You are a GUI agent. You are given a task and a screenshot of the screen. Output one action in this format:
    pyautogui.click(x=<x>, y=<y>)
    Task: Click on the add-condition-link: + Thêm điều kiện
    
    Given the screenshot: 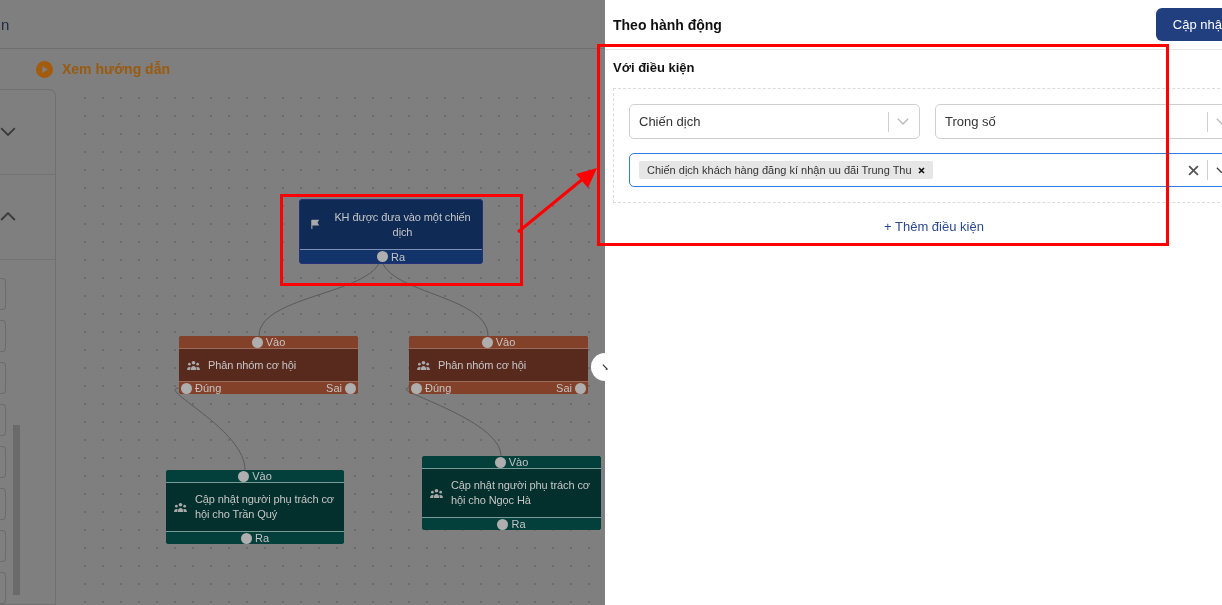 What is the action you would take?
    pyautogui.click(x=934, y=226)
    